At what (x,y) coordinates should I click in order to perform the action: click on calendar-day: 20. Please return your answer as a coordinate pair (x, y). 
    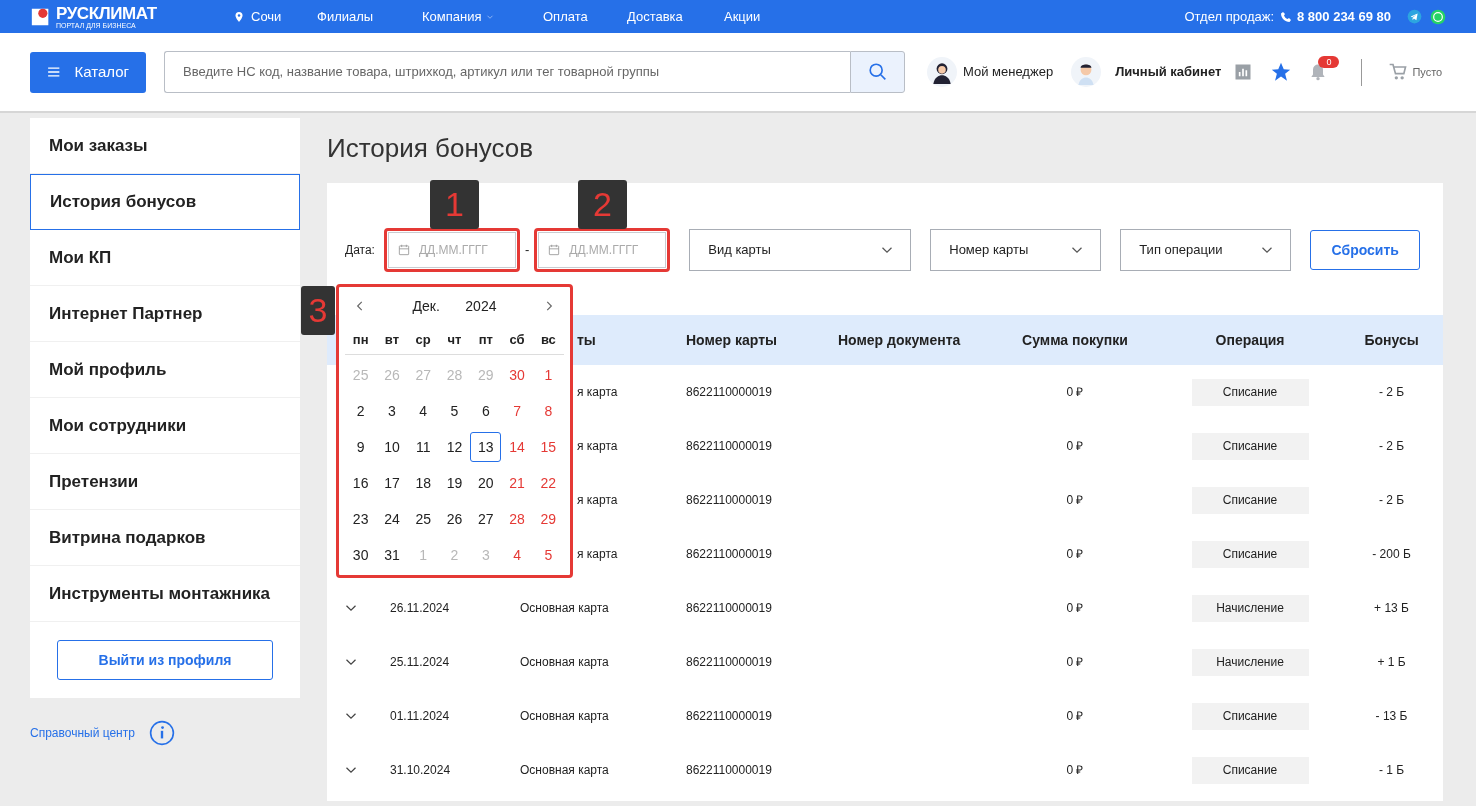
    Looking at the image, I should click on (486, 483).